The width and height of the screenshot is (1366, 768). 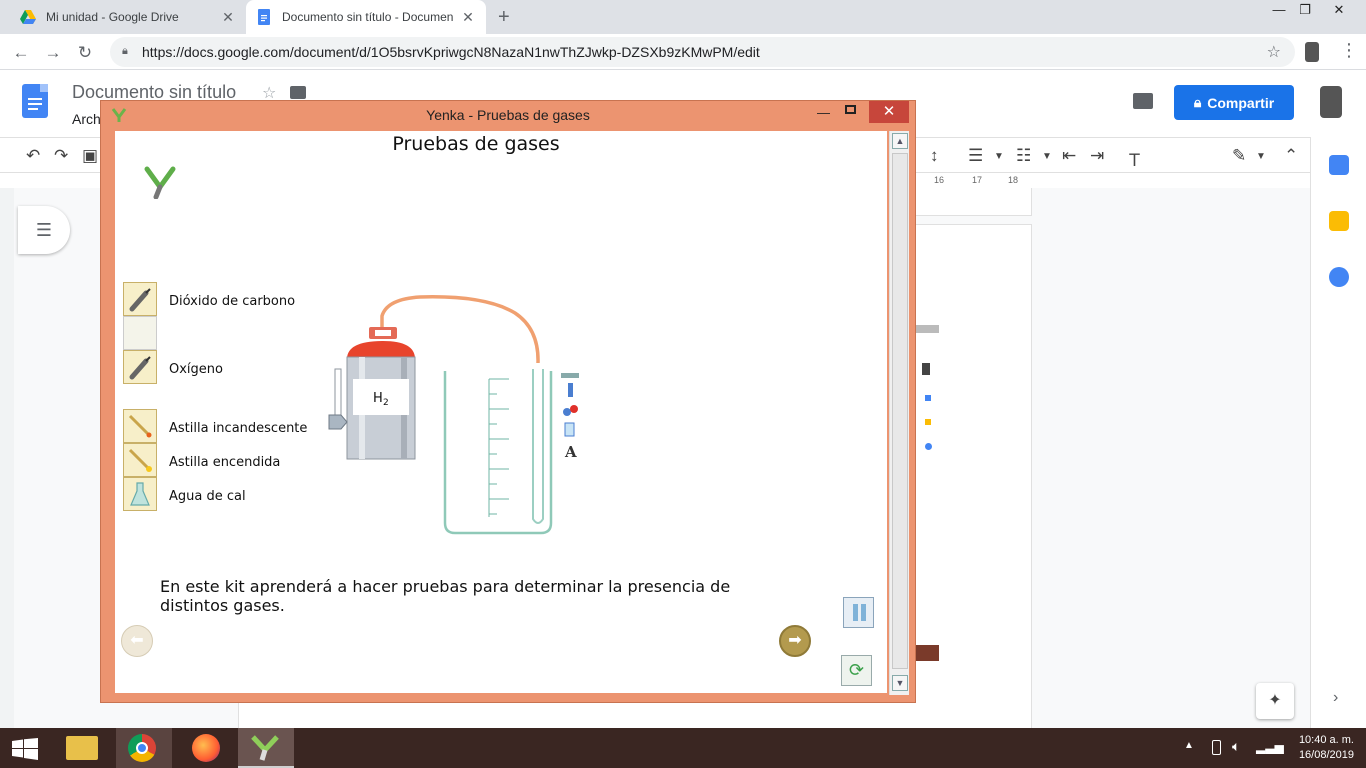 I want to click on editing-mode-icon: ✎, so click(x=1239, y=156).